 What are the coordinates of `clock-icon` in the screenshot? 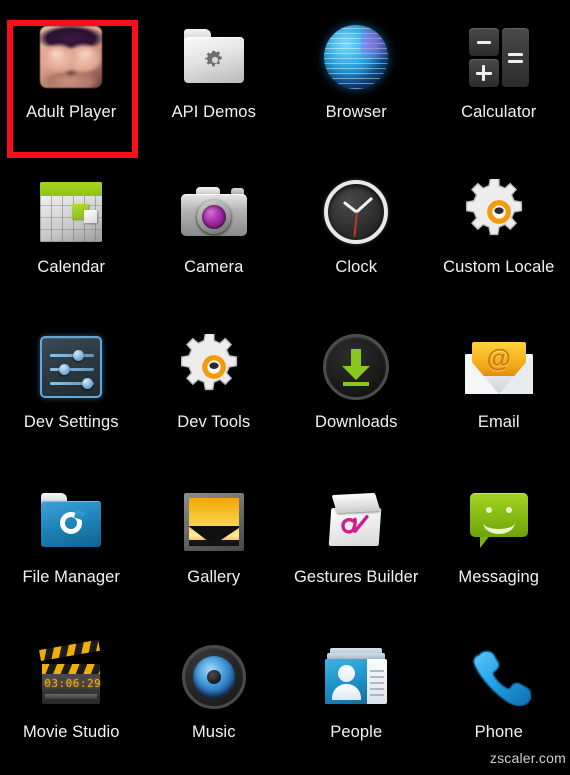 It's located at (356, 212).